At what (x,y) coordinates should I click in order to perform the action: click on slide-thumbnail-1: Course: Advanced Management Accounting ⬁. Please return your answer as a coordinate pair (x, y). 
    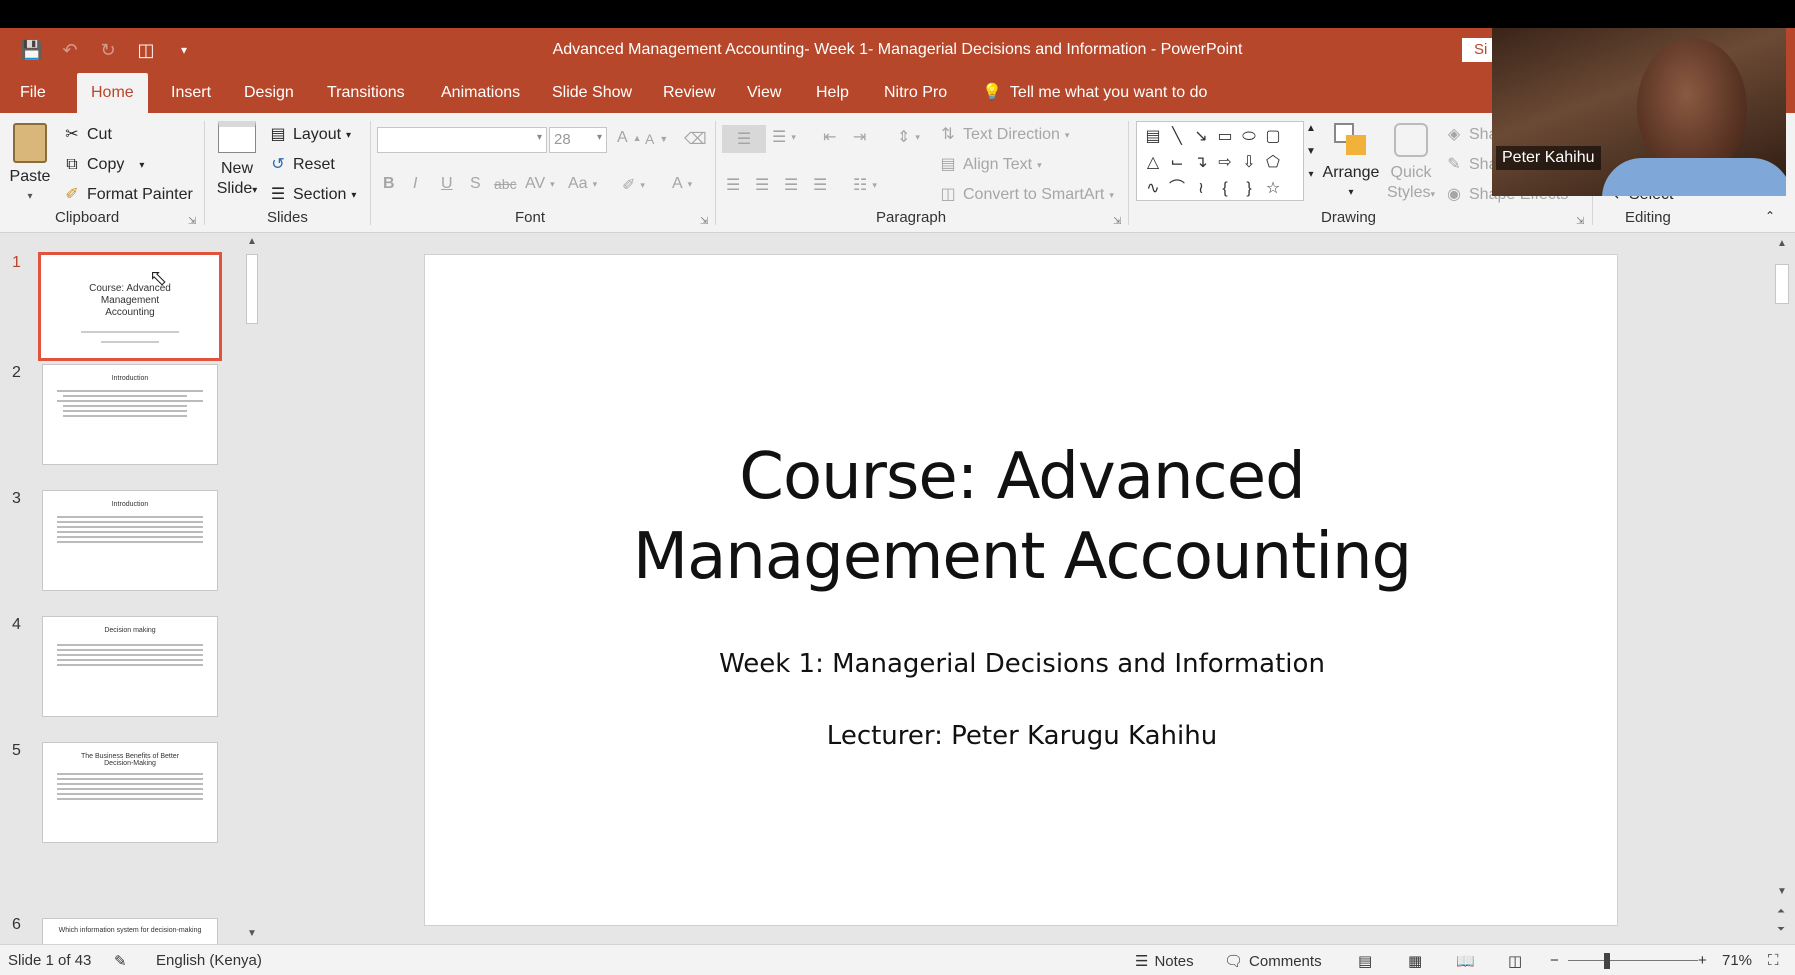
    Looking at the image, I should click on (130, 306).